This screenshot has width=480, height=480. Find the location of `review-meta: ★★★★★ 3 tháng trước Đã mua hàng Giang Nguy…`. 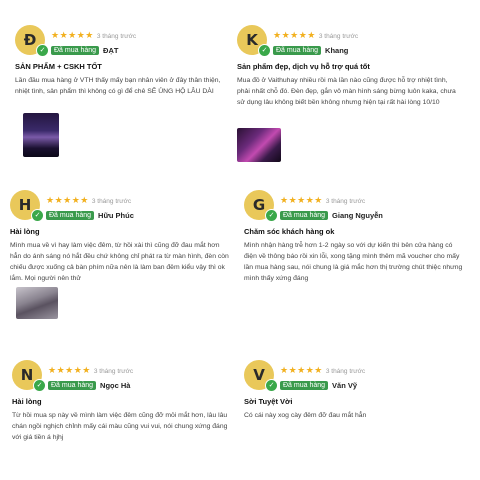

review-meta: ★★★★★ 3 tháng trước Đã mua hàng Giang Nguy… is located at coordinates (331, 205).